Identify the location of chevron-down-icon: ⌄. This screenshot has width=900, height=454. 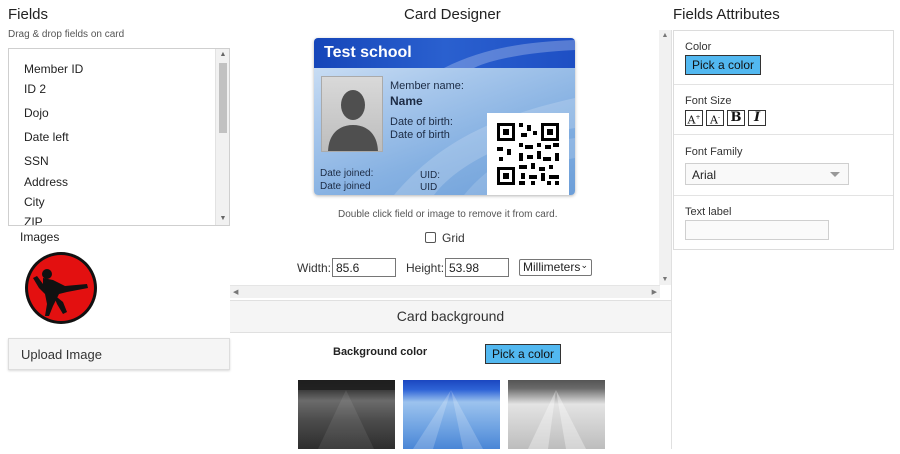
(584, 265).